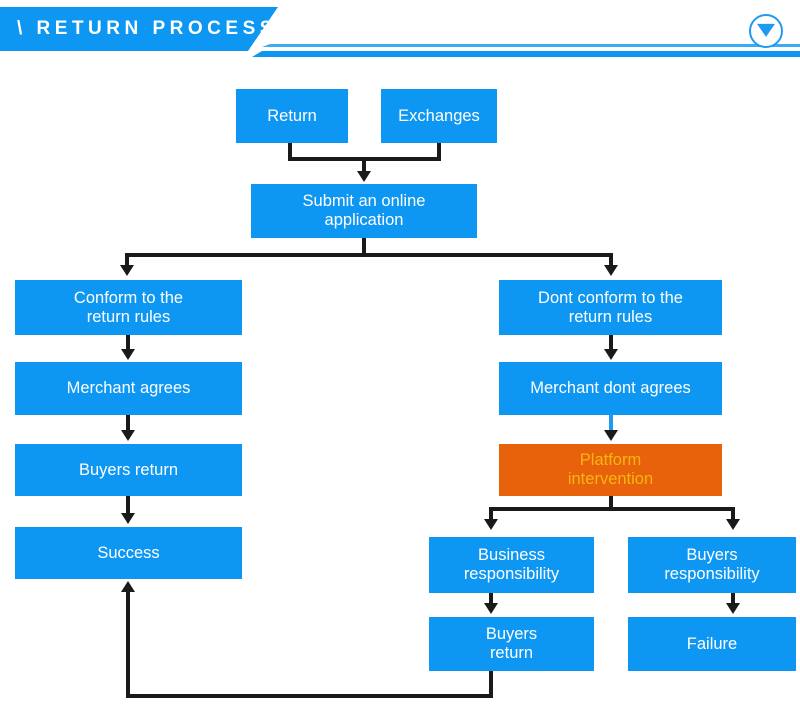 The image size is (800, 709). Describe the element at coordinates (712, 565) in the screenshot. I see `node-buyers-responsibility: Buyers responsibility` at that location.